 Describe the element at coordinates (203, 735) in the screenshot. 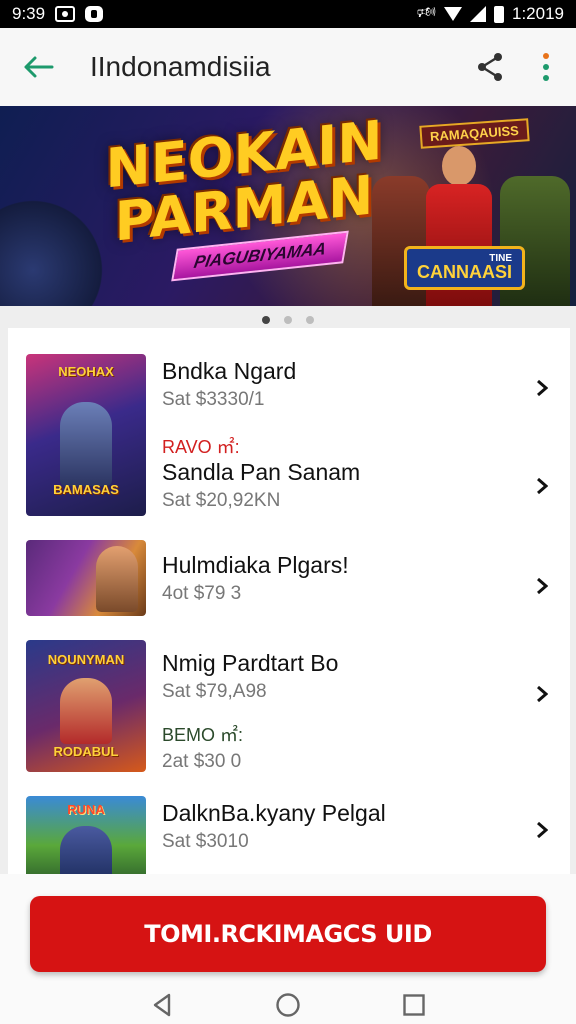

I see `item-tag: BEMO ㎡:` at that location.